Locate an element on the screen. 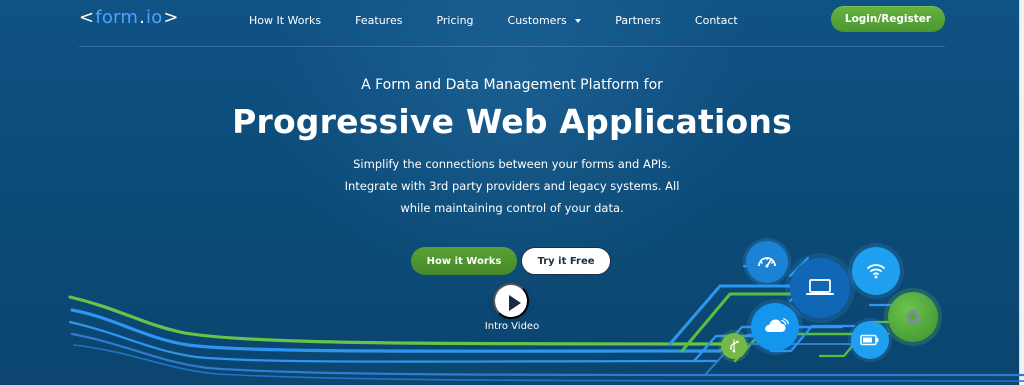 The height and width of the screenshot is (385, 1024). nav-how-it-works: How It Works is located at coordinates (285, 20).